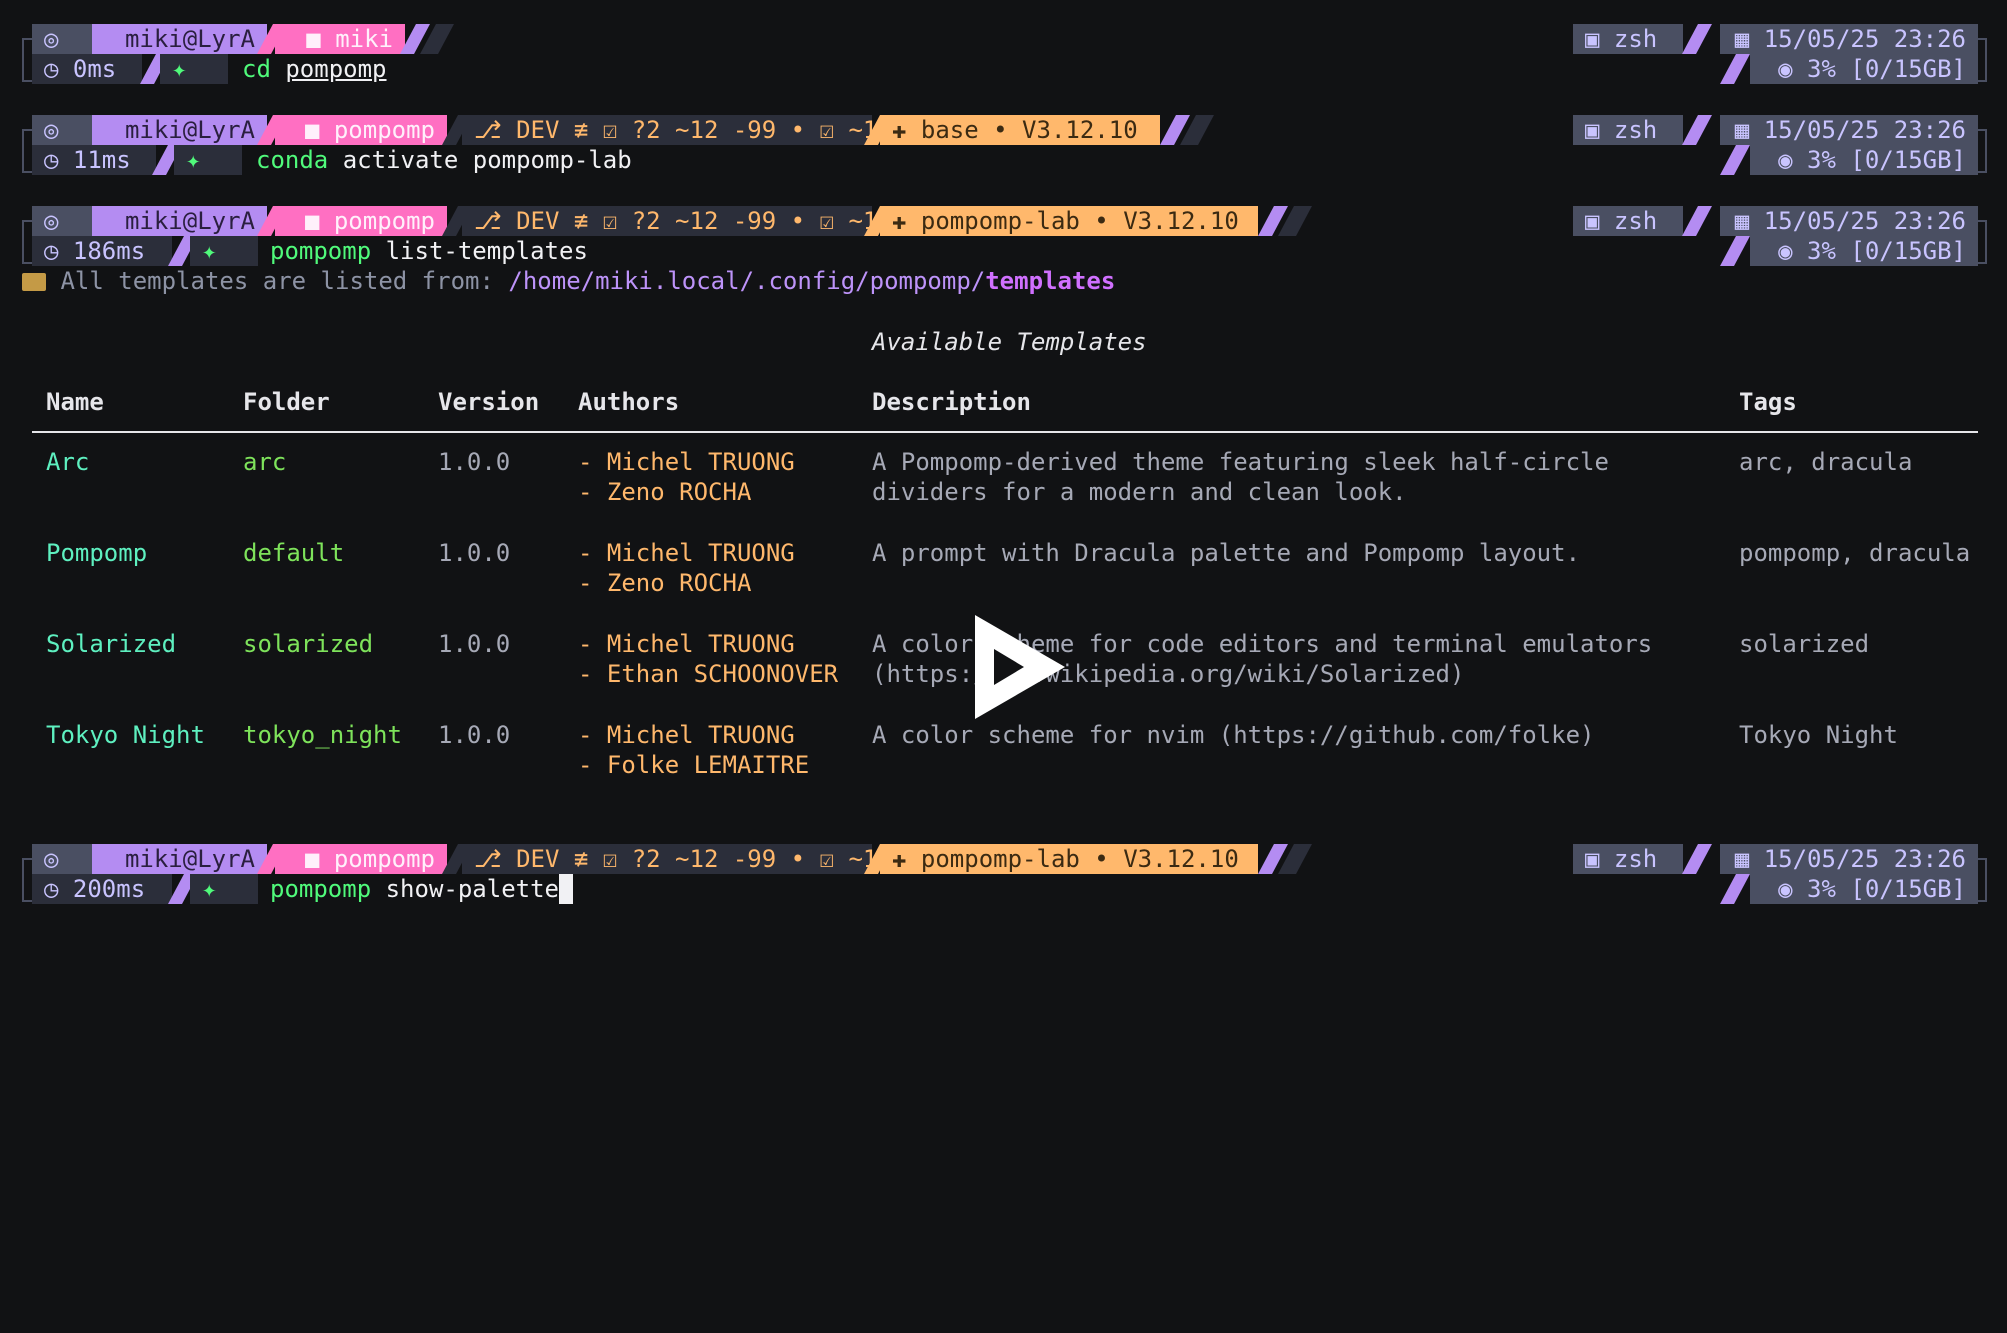  What do you see at coordinates (1009, 342) in the screenshot?
I see `table-title: Available Templates` at bounding box center [1009, 342].